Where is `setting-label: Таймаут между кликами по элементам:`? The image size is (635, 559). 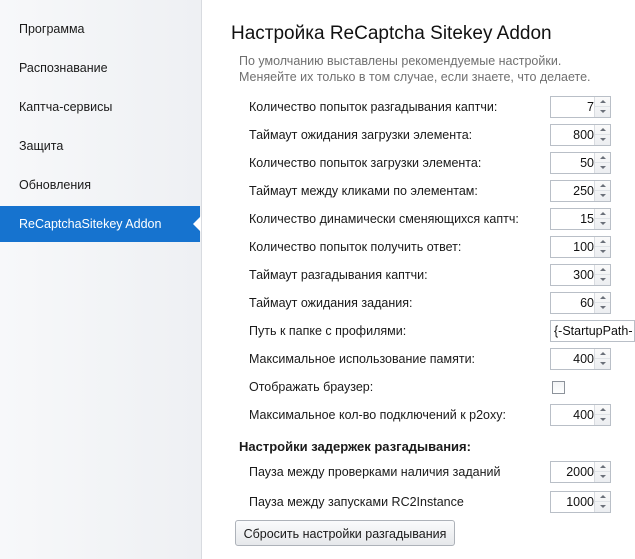 setting-label: Таймаут между кликами по элементам: is located at coordinates (363, 191).